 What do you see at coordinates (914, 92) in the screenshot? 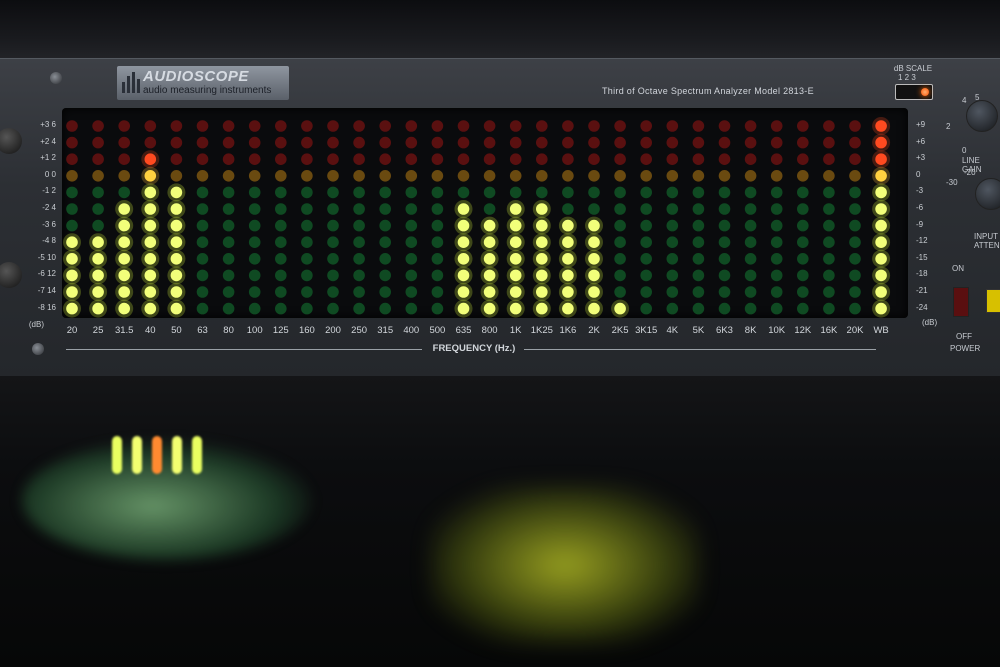
I see `db-scale-switch` at bounding box center [914, 92].